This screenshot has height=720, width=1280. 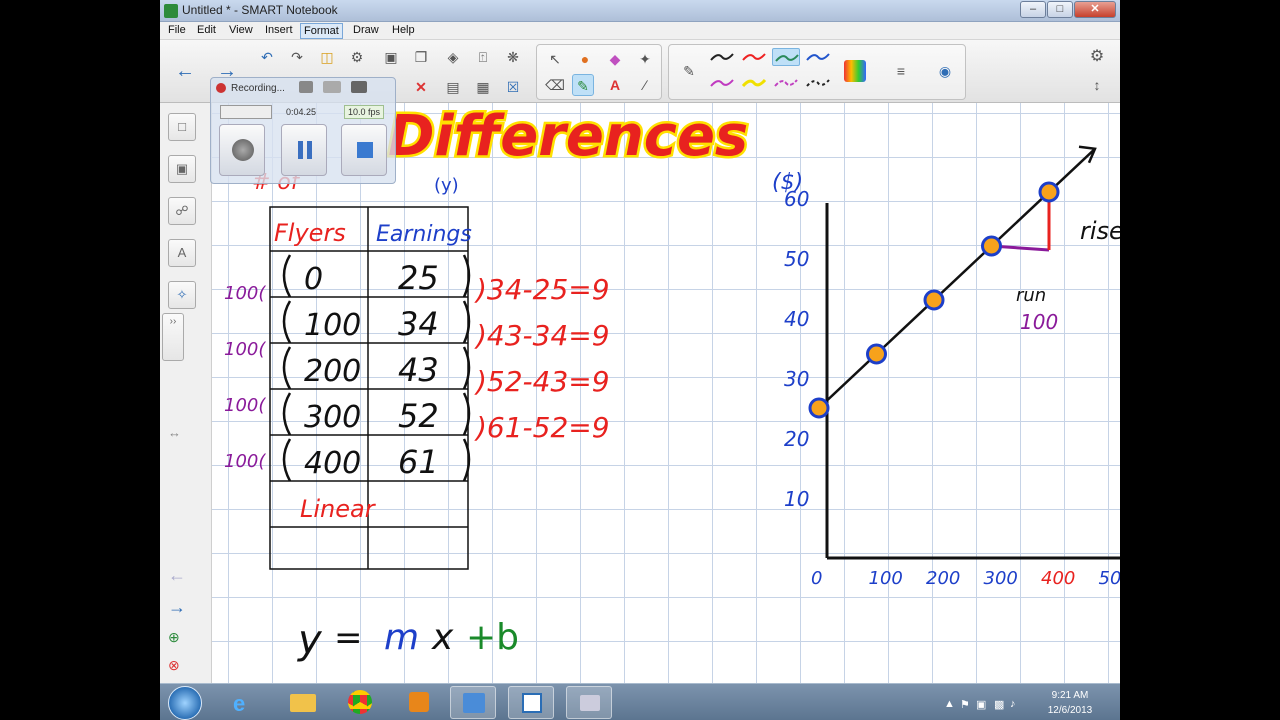 What do you see at coordinates (174, 637) in the screenshot?
I see `add-page-icon: ⊕` at bounding box center [174, 637].